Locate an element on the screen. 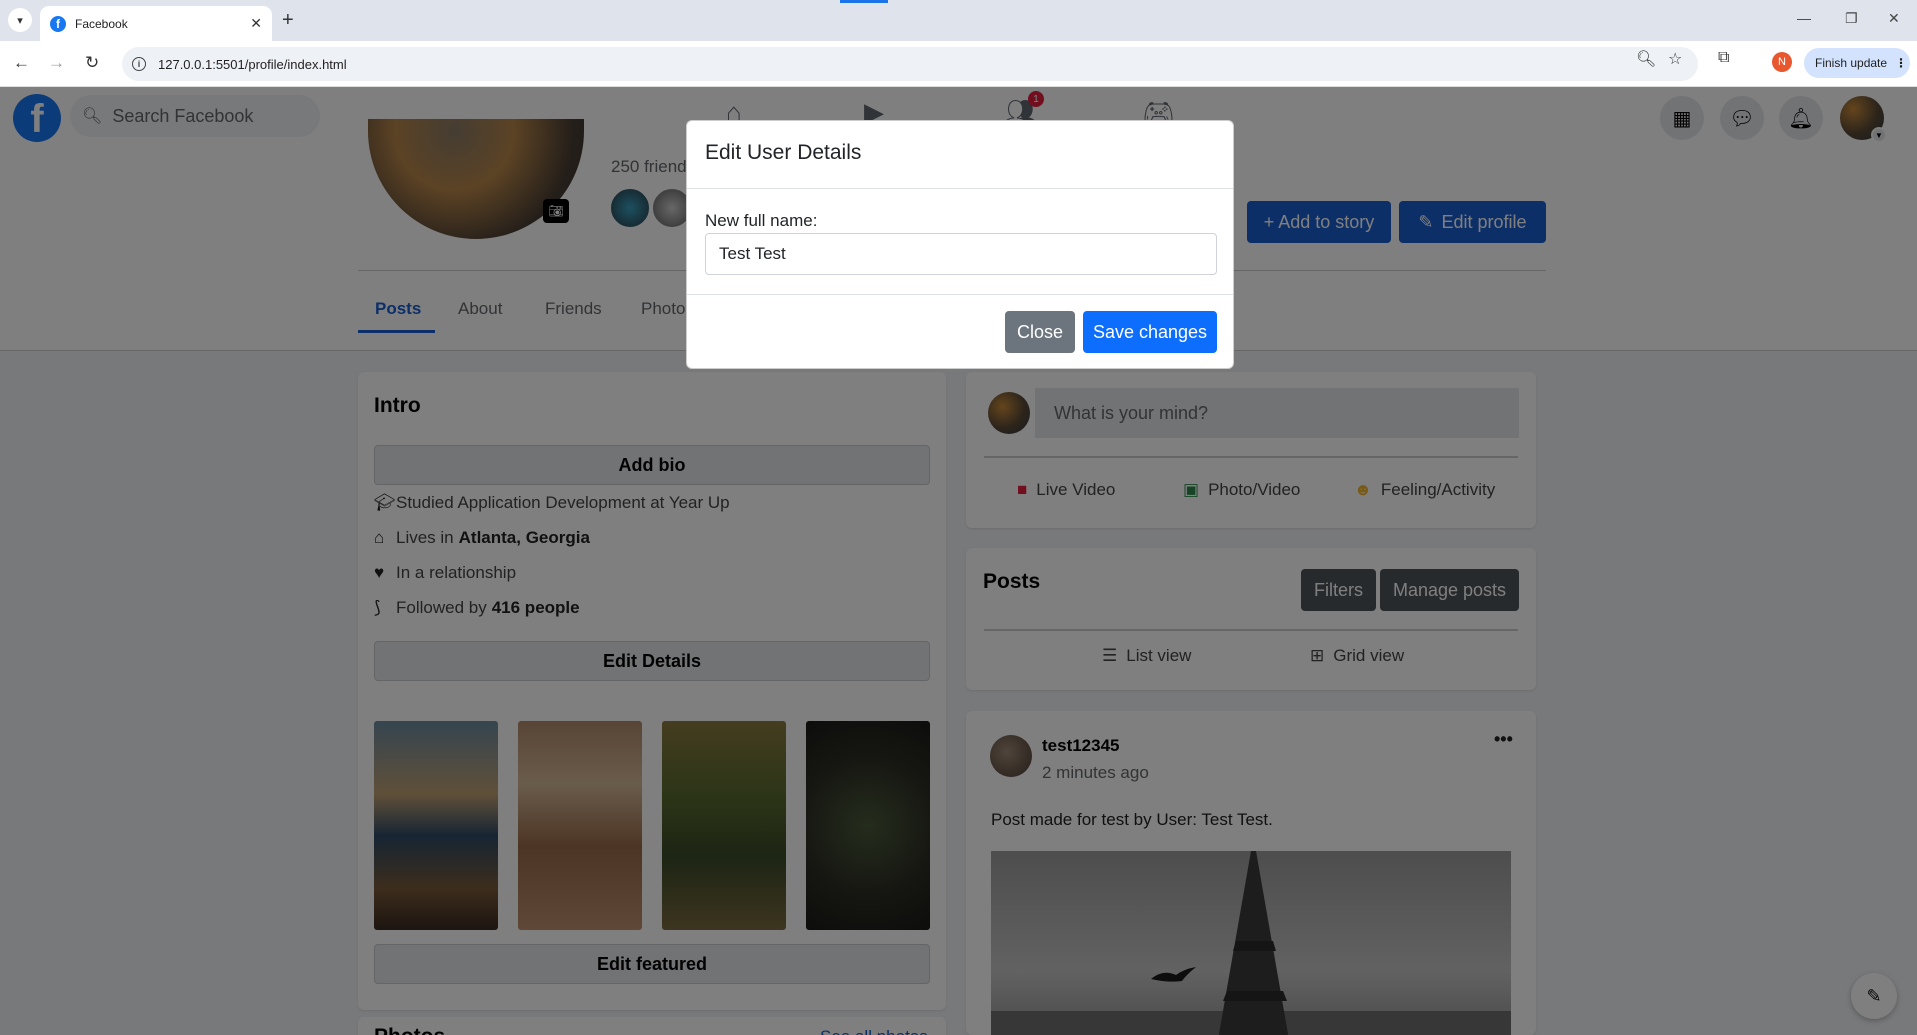  reload-icon: ↻ is located at coordinates (92, 63).